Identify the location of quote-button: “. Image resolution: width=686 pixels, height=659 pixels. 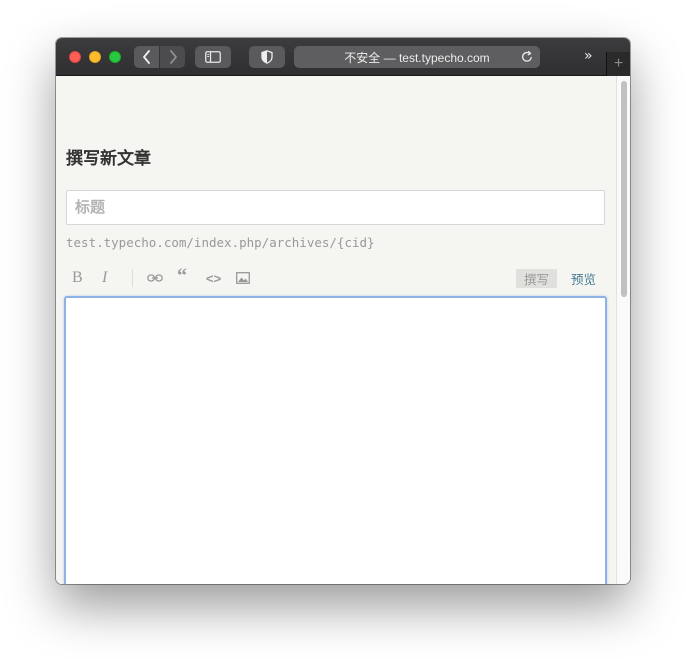
(182, 276).